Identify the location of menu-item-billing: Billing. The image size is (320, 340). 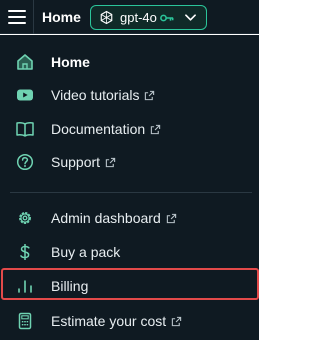
(129, 286).